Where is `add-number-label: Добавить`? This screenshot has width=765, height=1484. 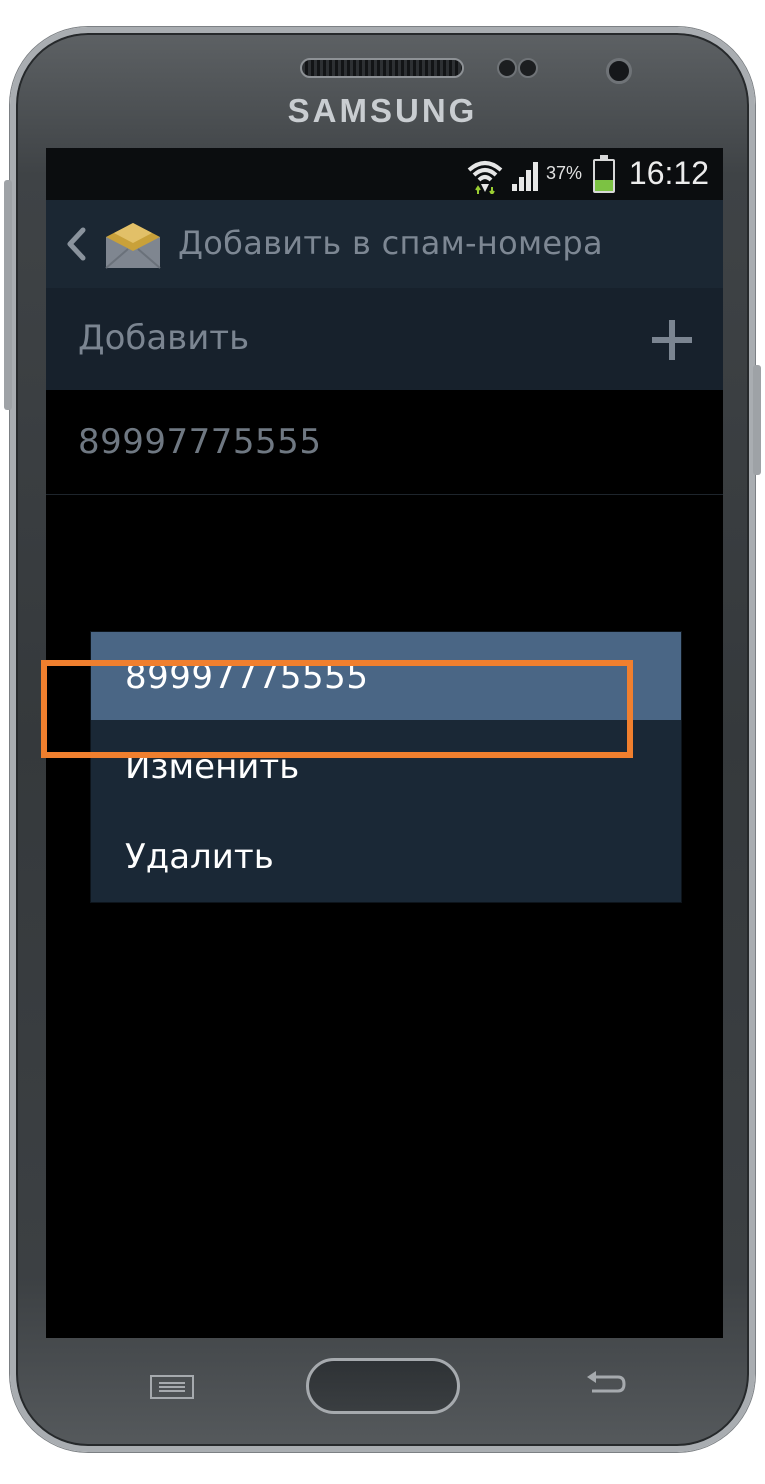 add-number-label: Добавить is located at coordinates (164, 338).